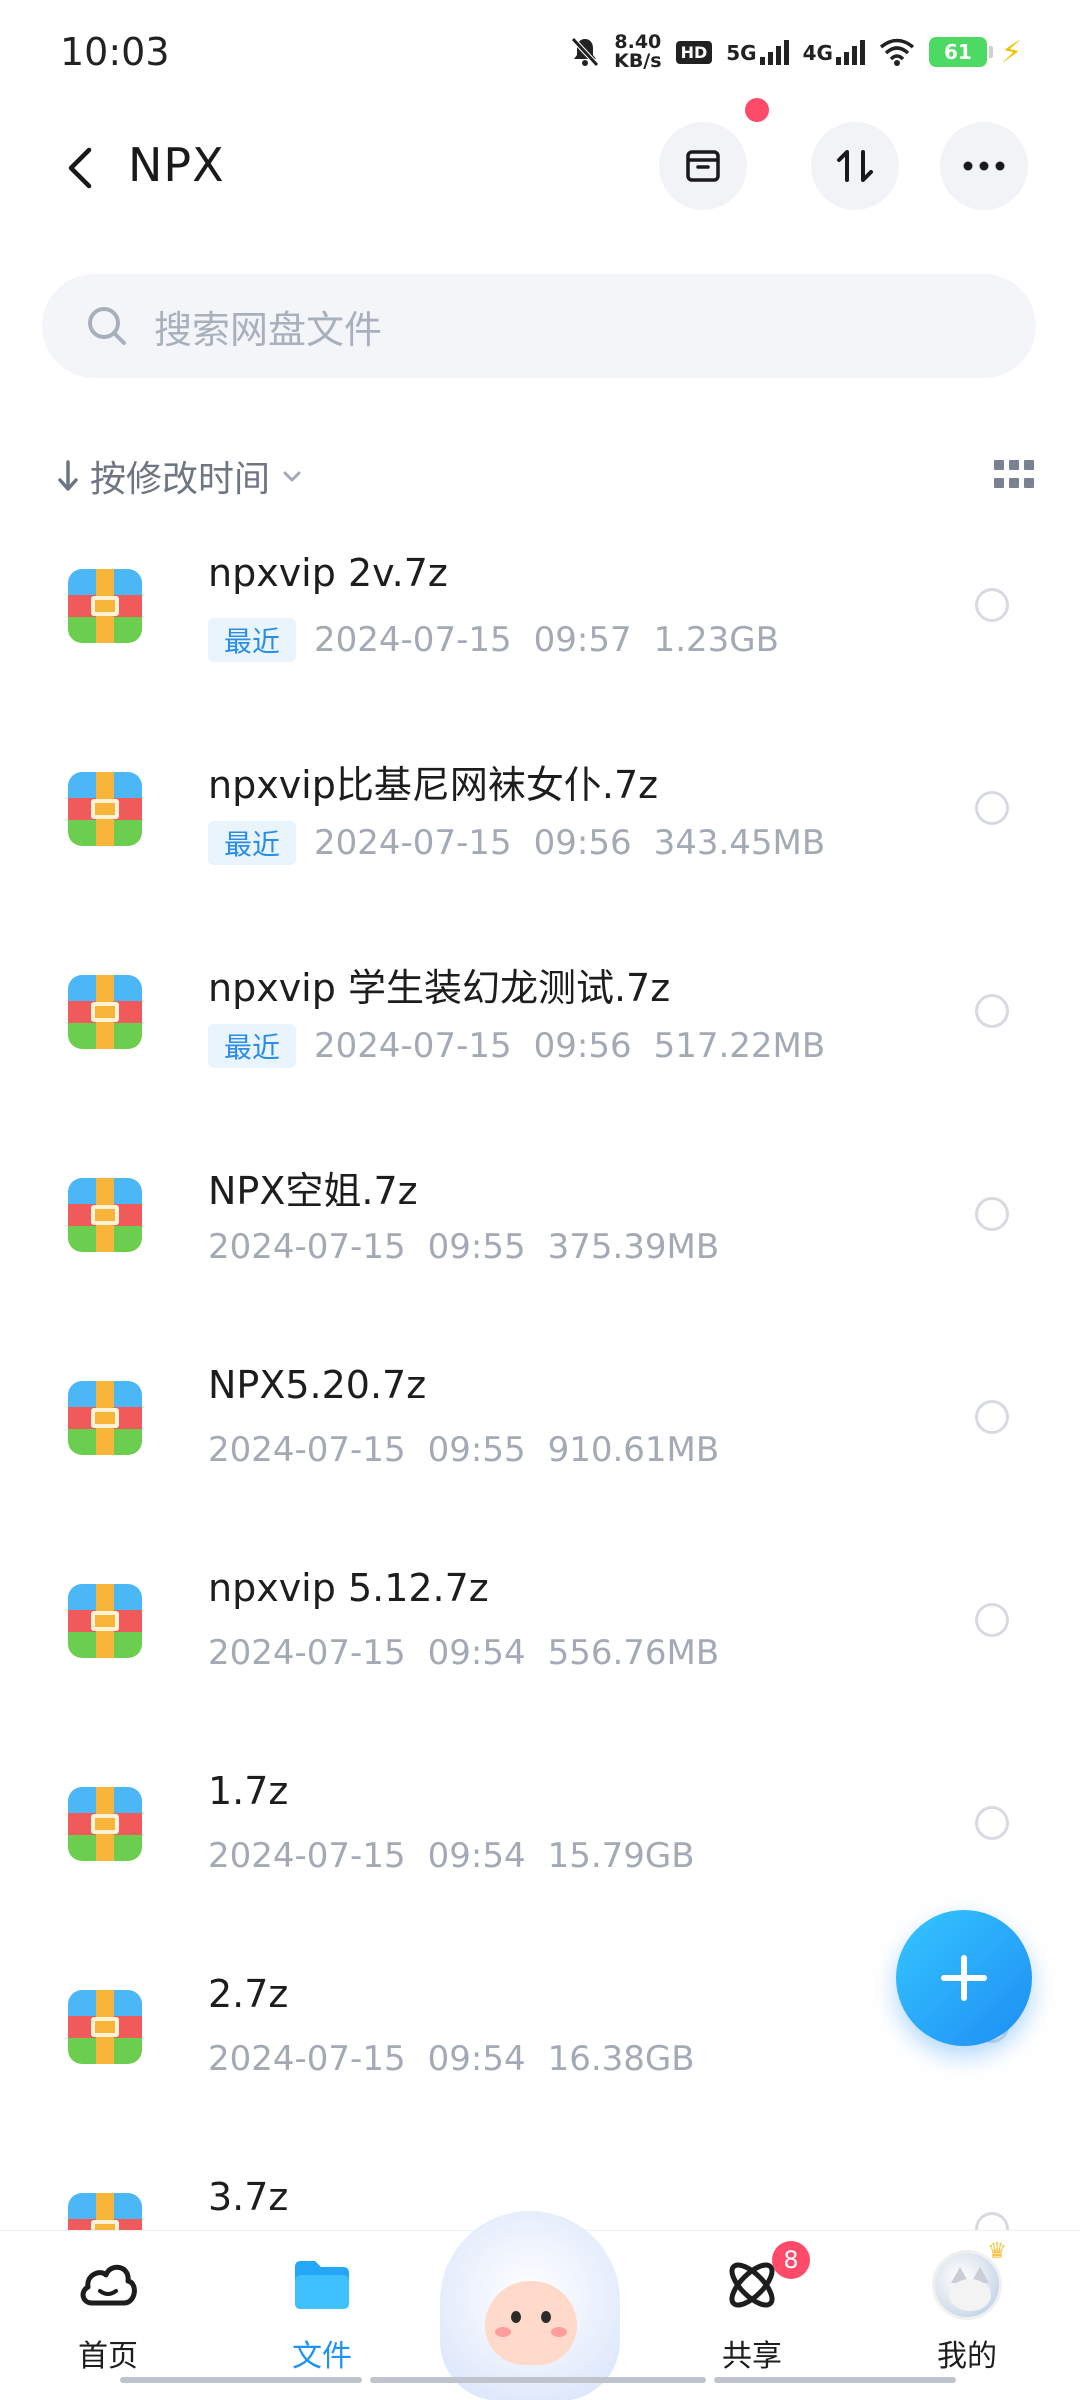  I want to click on status-bar: 10:03 8.40 KB/s HD 5G 4G 61 ⚡, so click(540, 50).